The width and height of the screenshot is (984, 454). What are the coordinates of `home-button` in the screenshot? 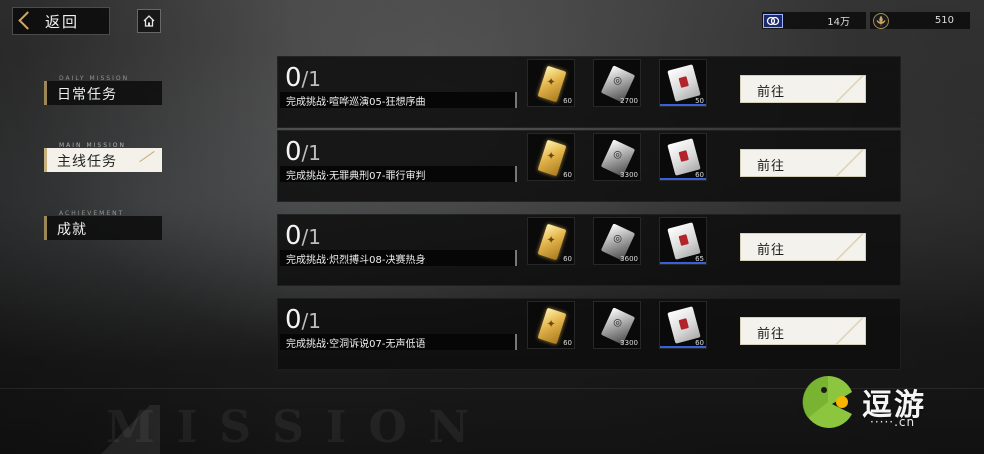 It's located at (149, 21).